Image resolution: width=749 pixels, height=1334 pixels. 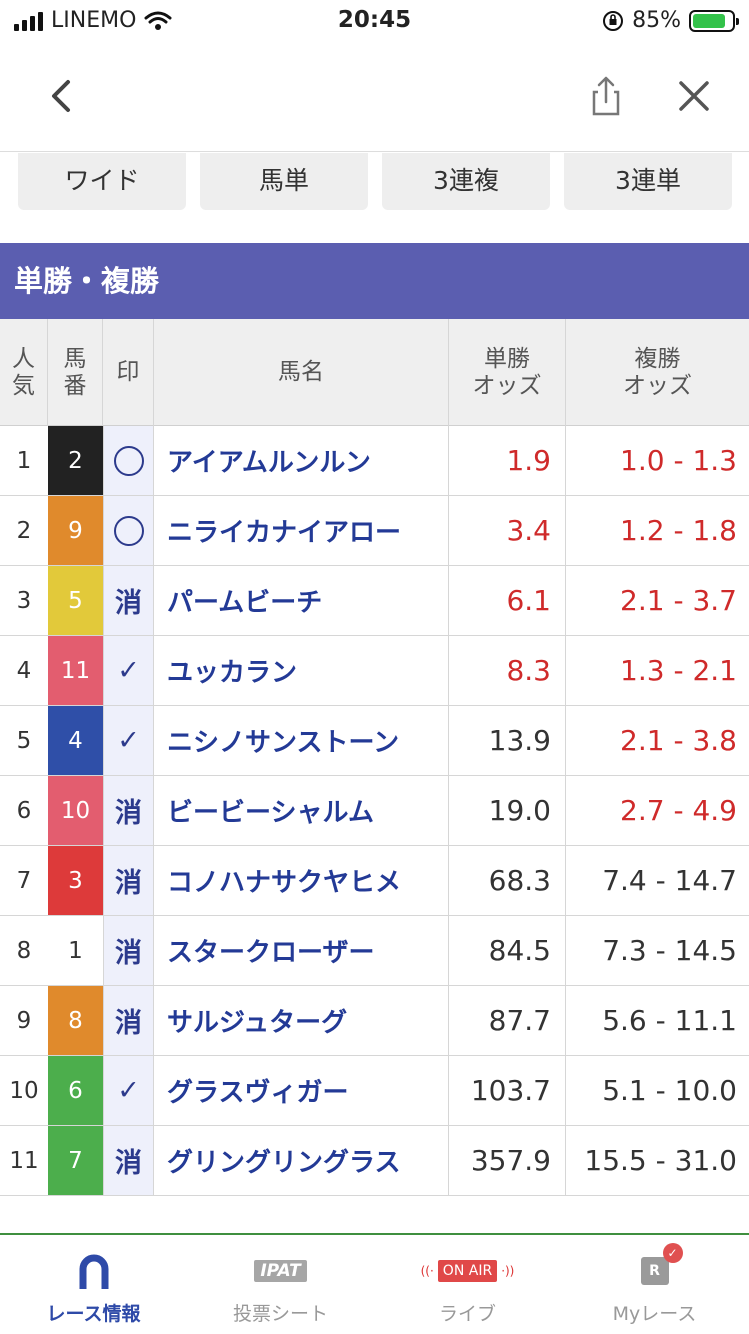 I want to click on place-odds: 2.7 - 4.9, so click(x=678, y=810).